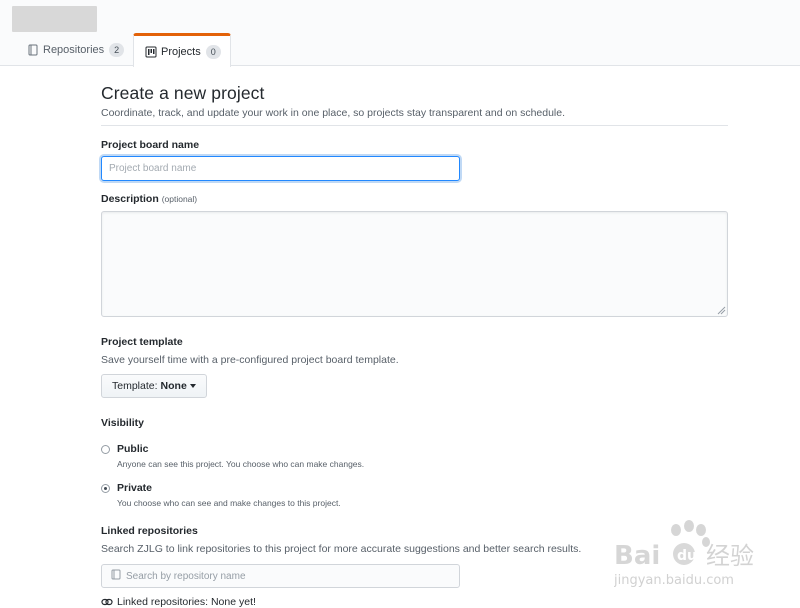  Describe the element at coordinates (183, 93) in the screenshot. I see `page-title: Create a new project` at that location.